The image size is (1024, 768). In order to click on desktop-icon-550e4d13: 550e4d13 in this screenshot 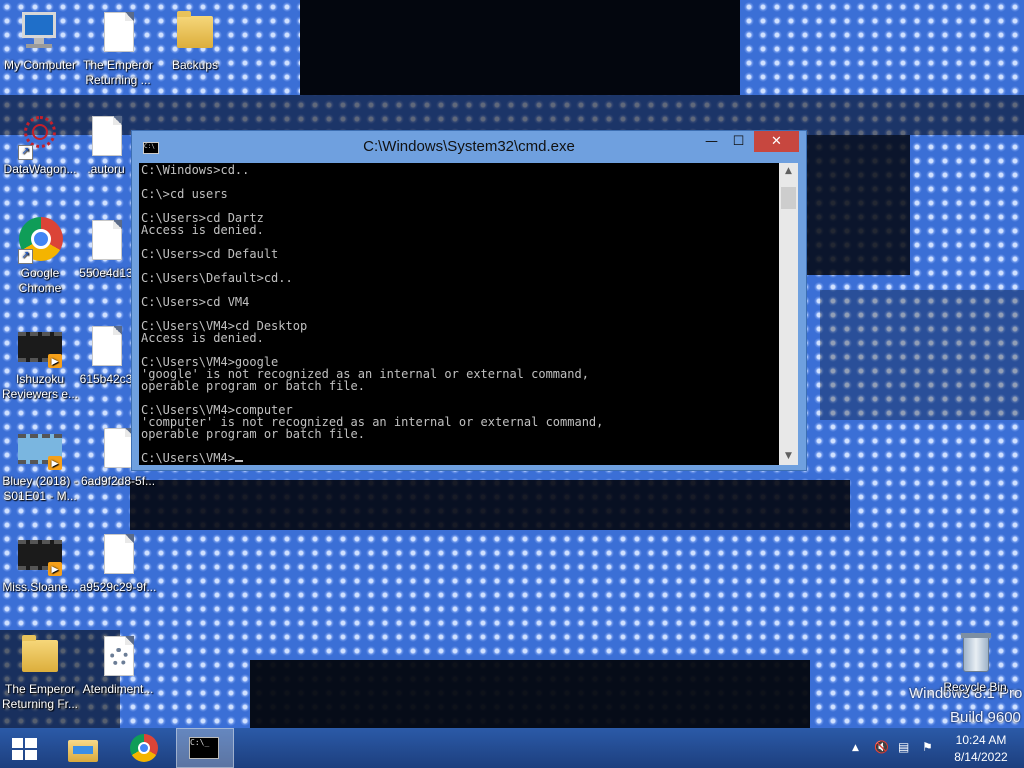, I will do `click(106, 248)`.